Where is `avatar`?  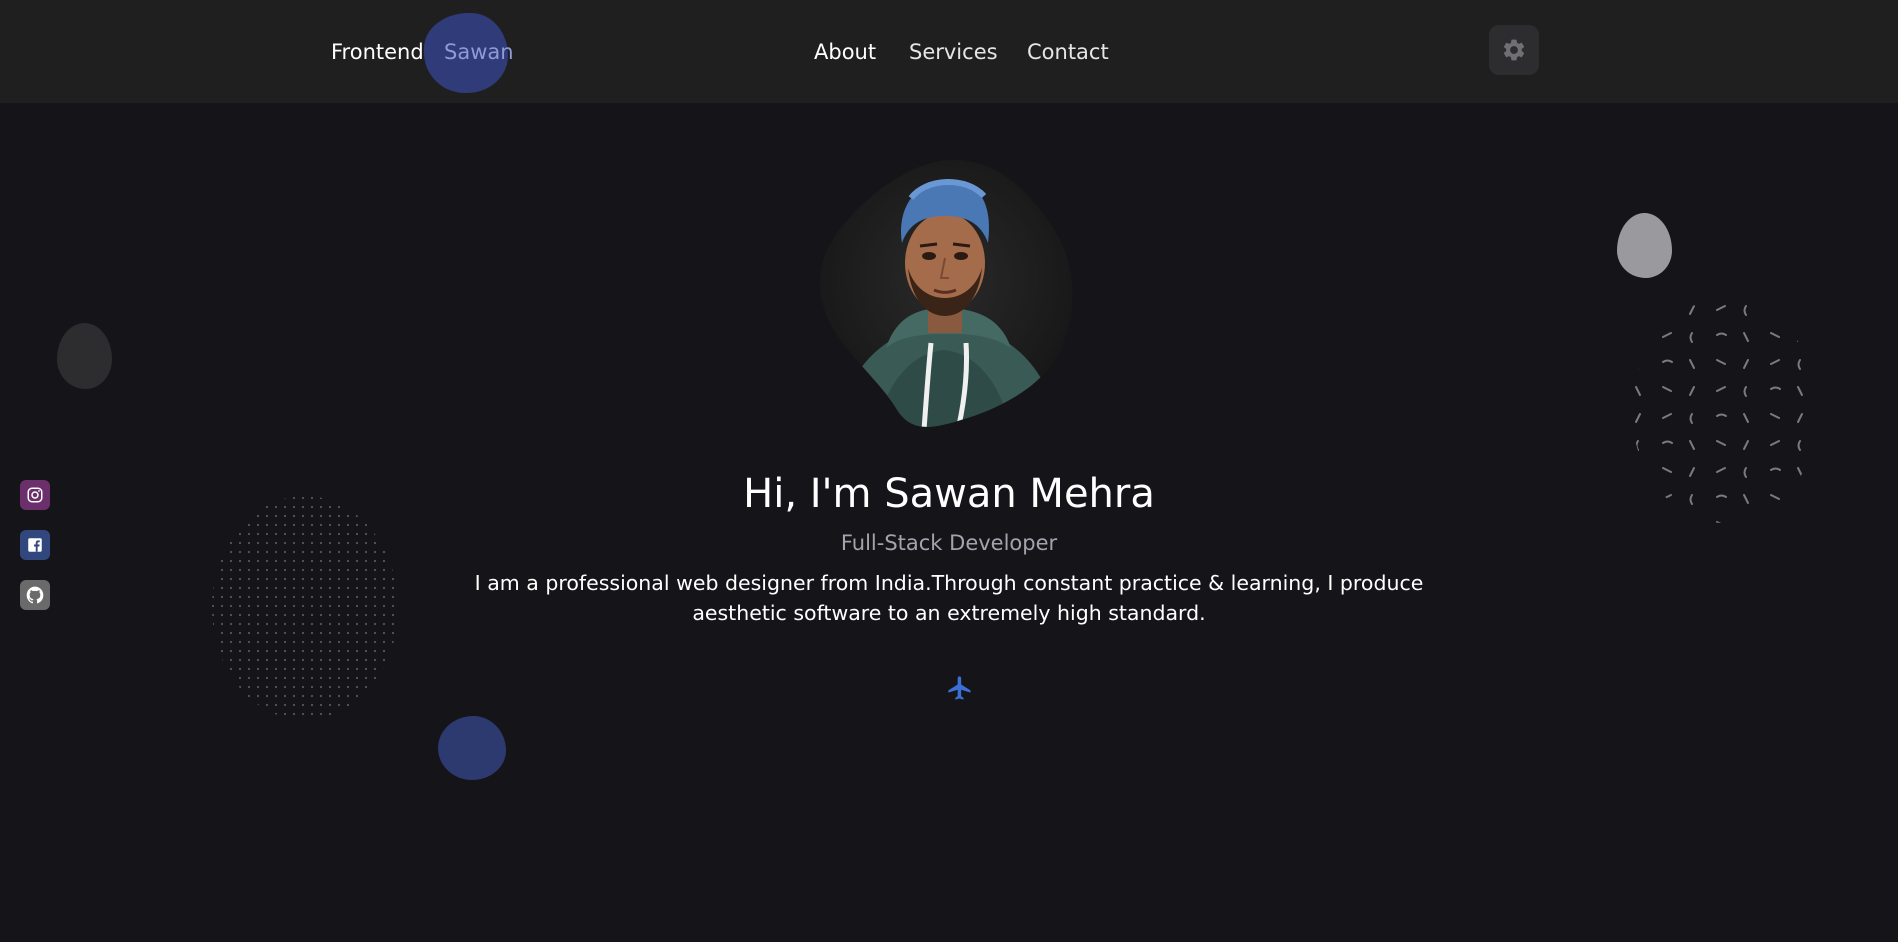 avatar is located at coordinates (946, 293).